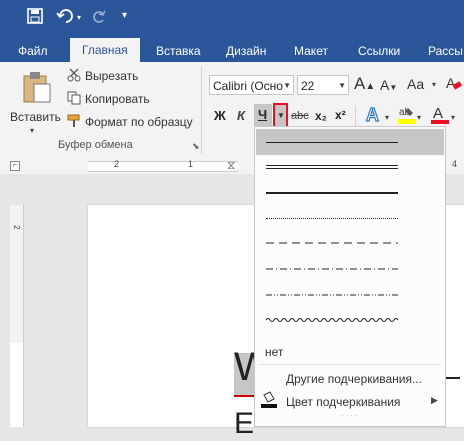  Describe the element at coordinates (248, 86) in the screenshot. I see `font-name-value: Calibri (Осно` at that location.